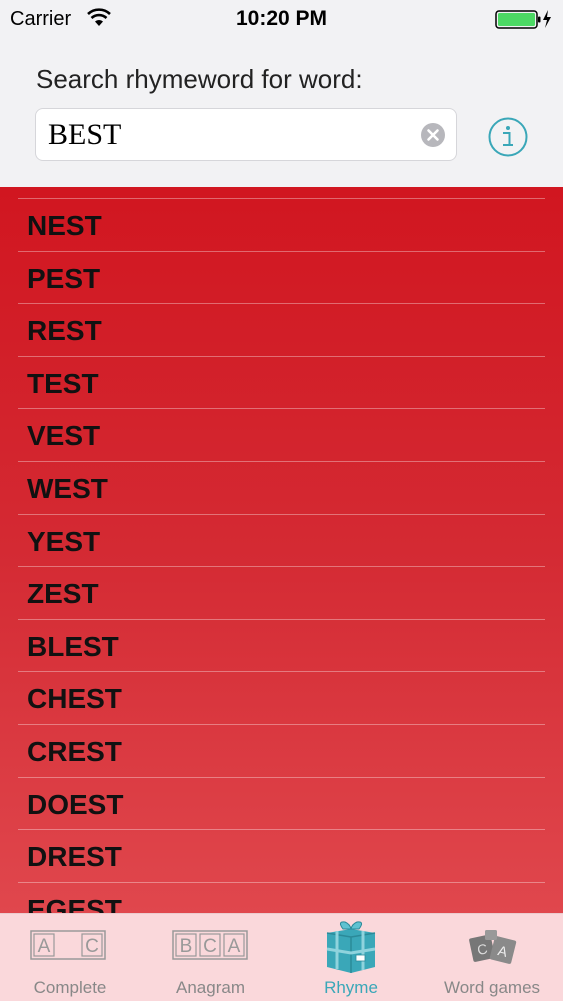  What do you see at coordinates (281, 330) in the screenshot?
I see `list-item: REST` at bounding box center [281, 330].